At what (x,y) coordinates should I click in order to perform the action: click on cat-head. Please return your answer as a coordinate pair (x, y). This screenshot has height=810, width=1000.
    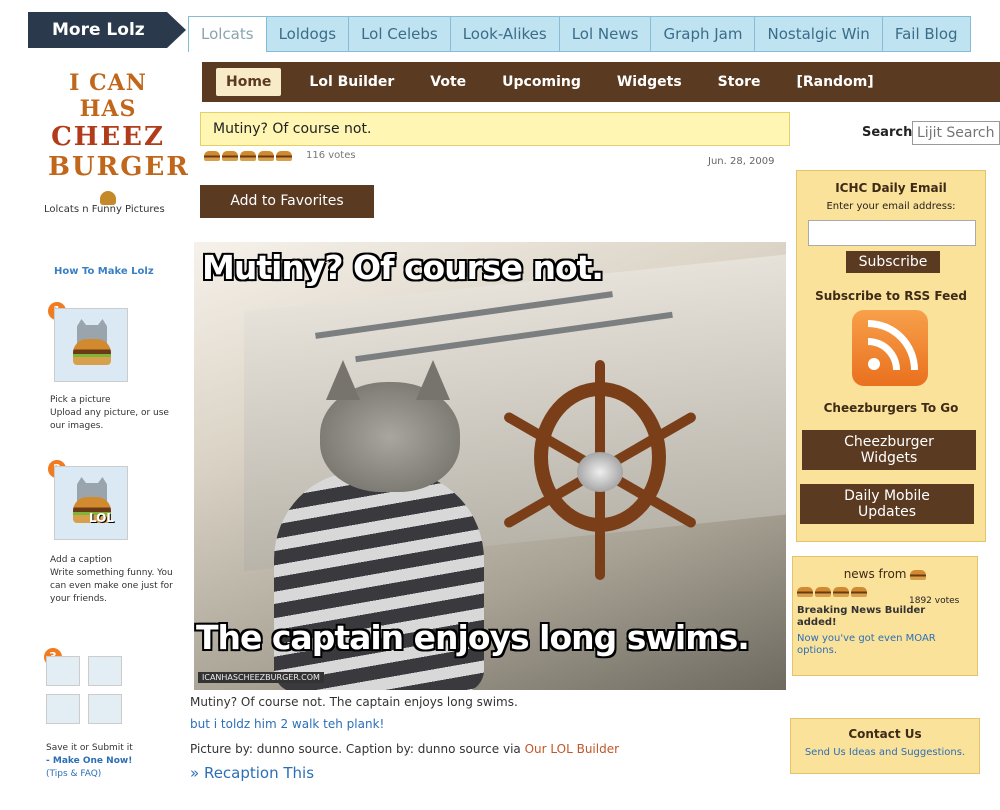
    Looking at the image, I should click on (390, 426).